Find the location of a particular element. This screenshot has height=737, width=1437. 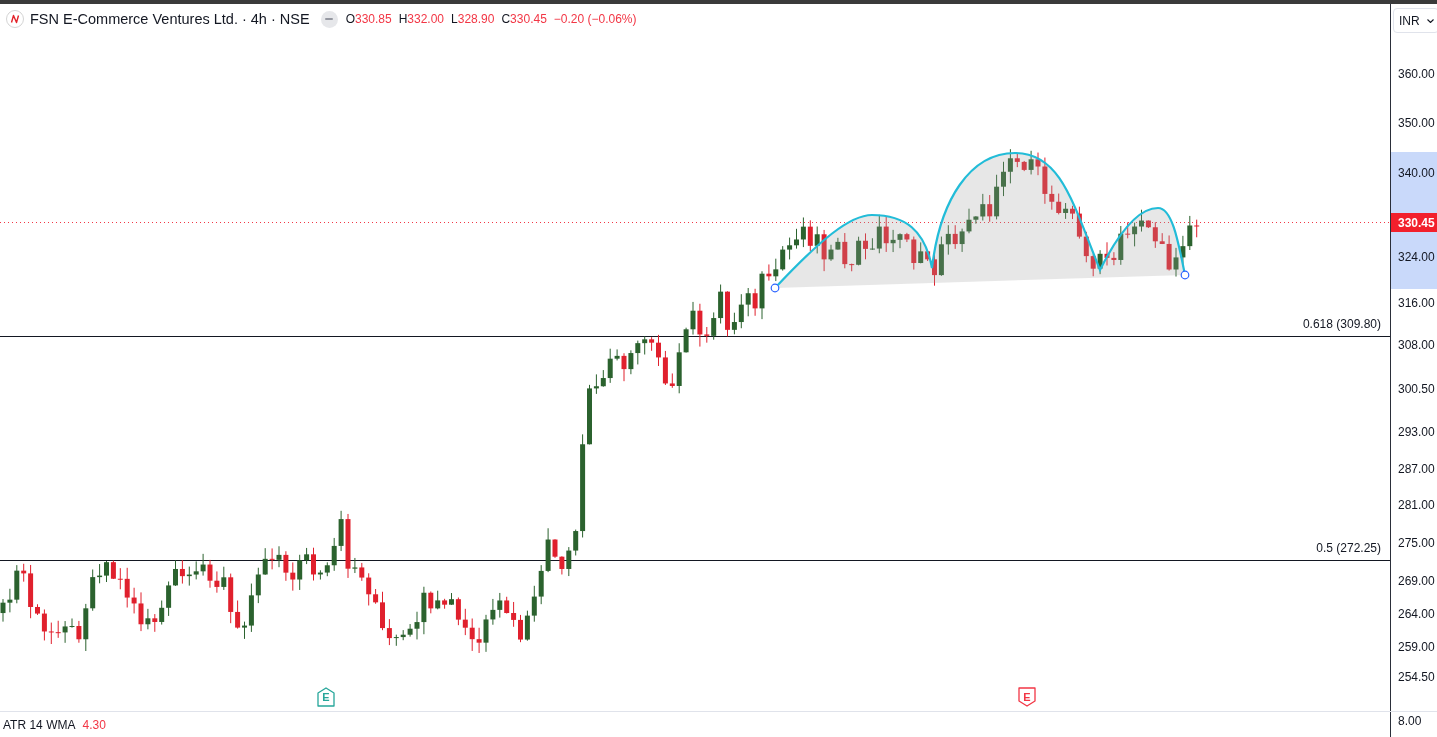

currency-dropdown: INR is located at coordinates (1415, 20).